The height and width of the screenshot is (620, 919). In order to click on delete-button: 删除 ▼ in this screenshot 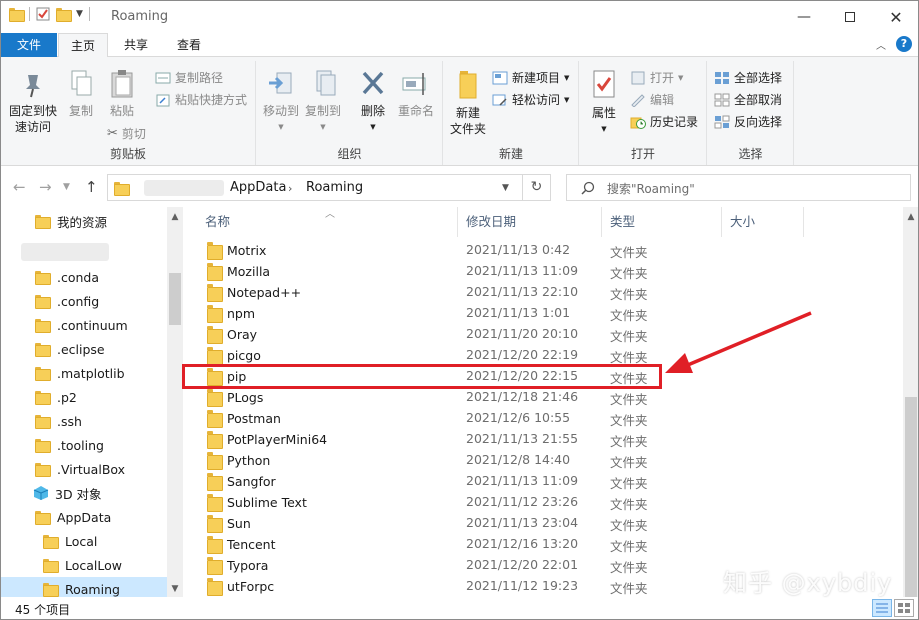, I will do `click(373, 102)`.